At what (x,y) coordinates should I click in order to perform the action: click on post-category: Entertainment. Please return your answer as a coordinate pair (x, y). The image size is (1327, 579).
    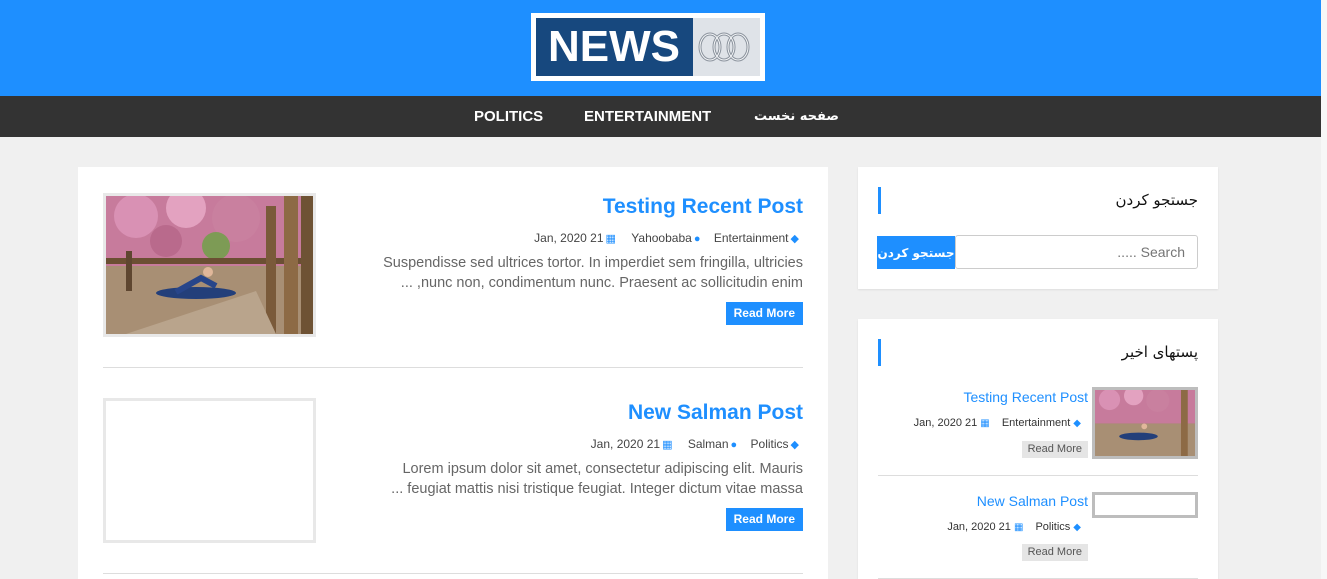
    Looking at the image, I should click on (751, 238).